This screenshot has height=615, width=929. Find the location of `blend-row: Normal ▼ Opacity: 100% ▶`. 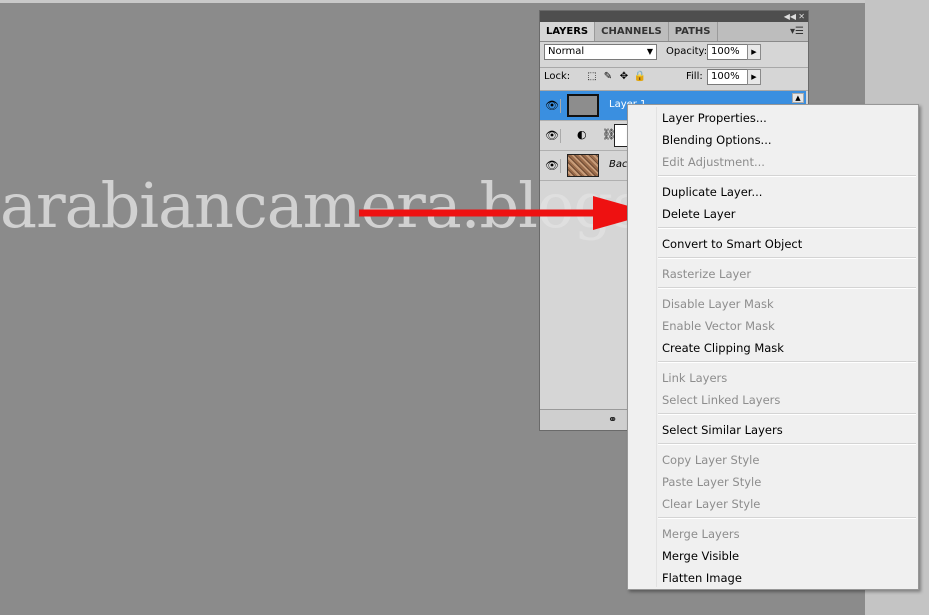

blend-row: Normal ▼ Opacity: 100% ▶ is located at coordinates (675, 53).